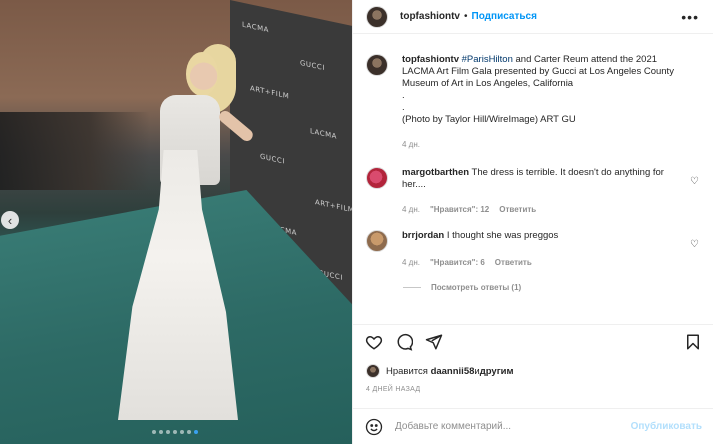 The height and width of the screenshot is (444, 713). I want to click on author-username: topfashiontv, so click(430, 16).